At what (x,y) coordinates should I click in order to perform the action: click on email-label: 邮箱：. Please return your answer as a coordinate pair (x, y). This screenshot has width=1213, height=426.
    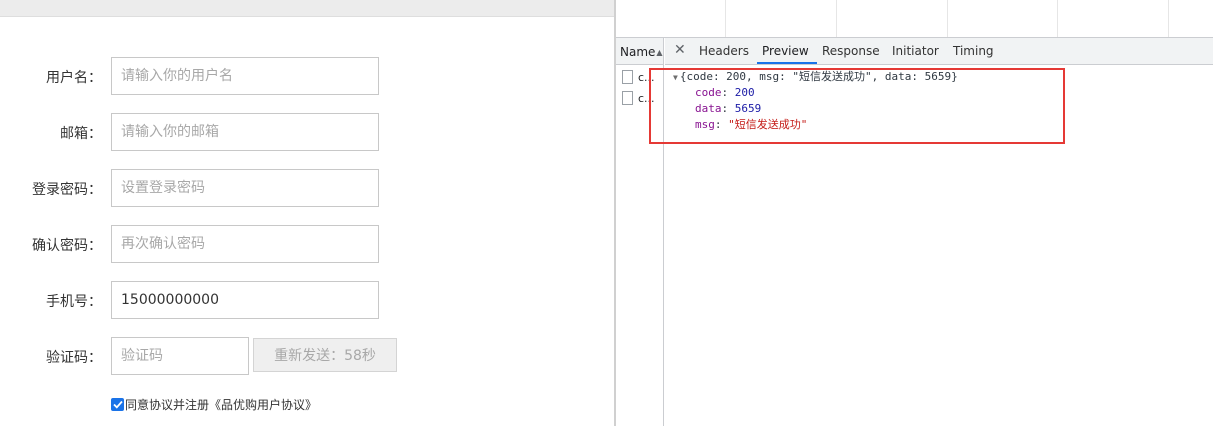
    Looking at the image, I should click on (81, 134).